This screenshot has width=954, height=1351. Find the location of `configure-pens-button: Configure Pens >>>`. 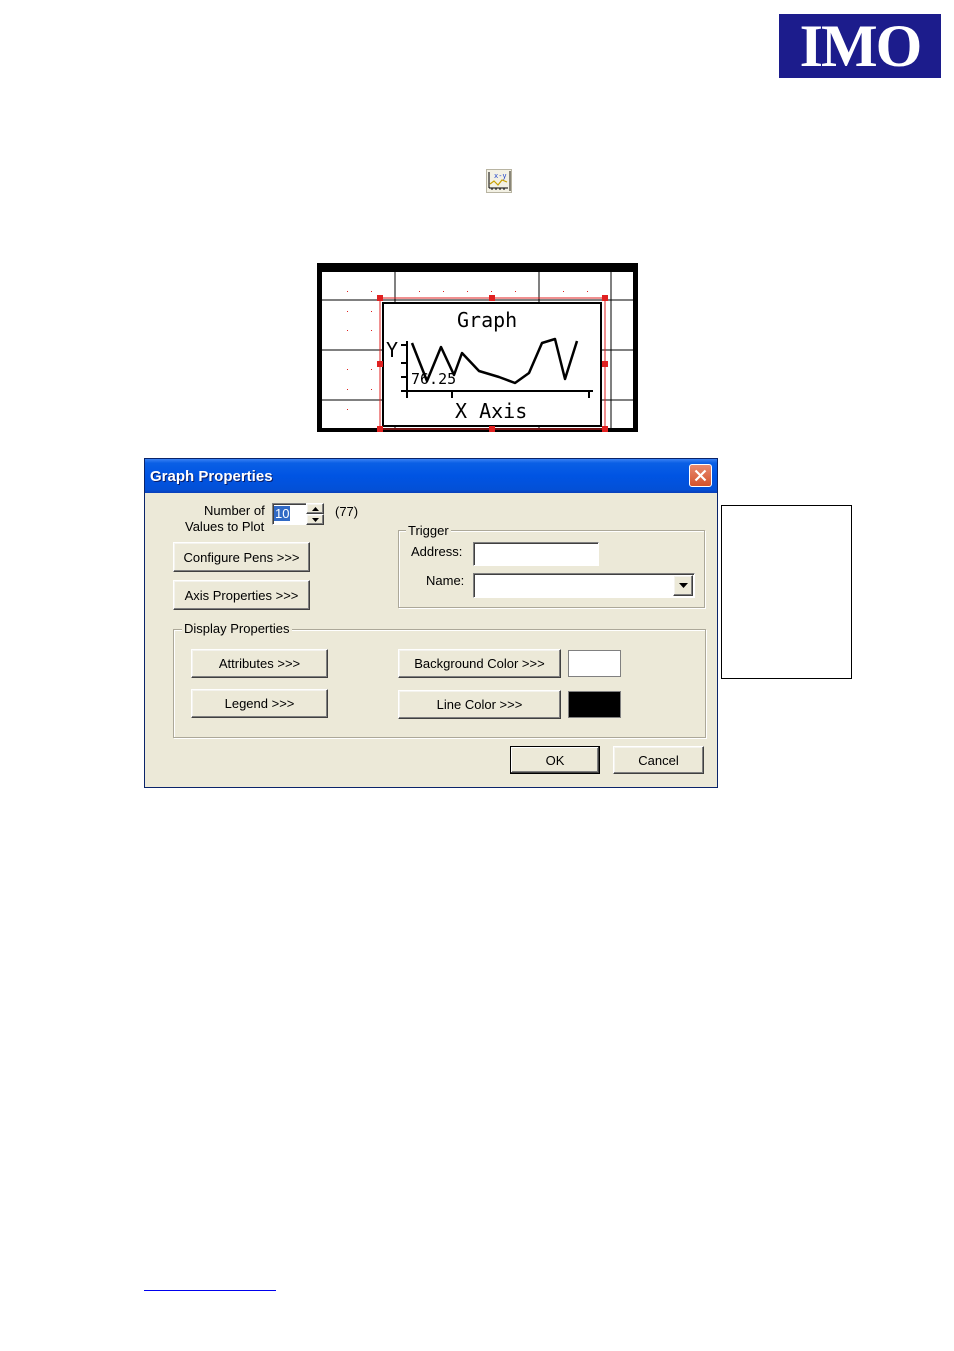

configure-pens-button: Configure Pens >>> is located at coordinates (241, 557).